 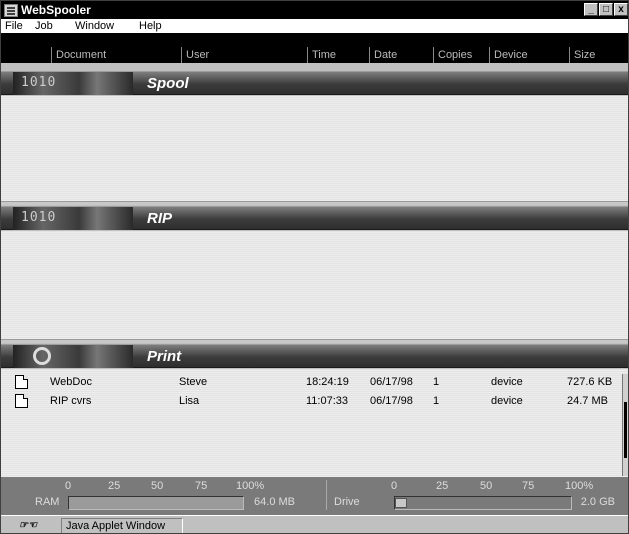 I want to click on menu-window: Window, so click(x=103, y=26).